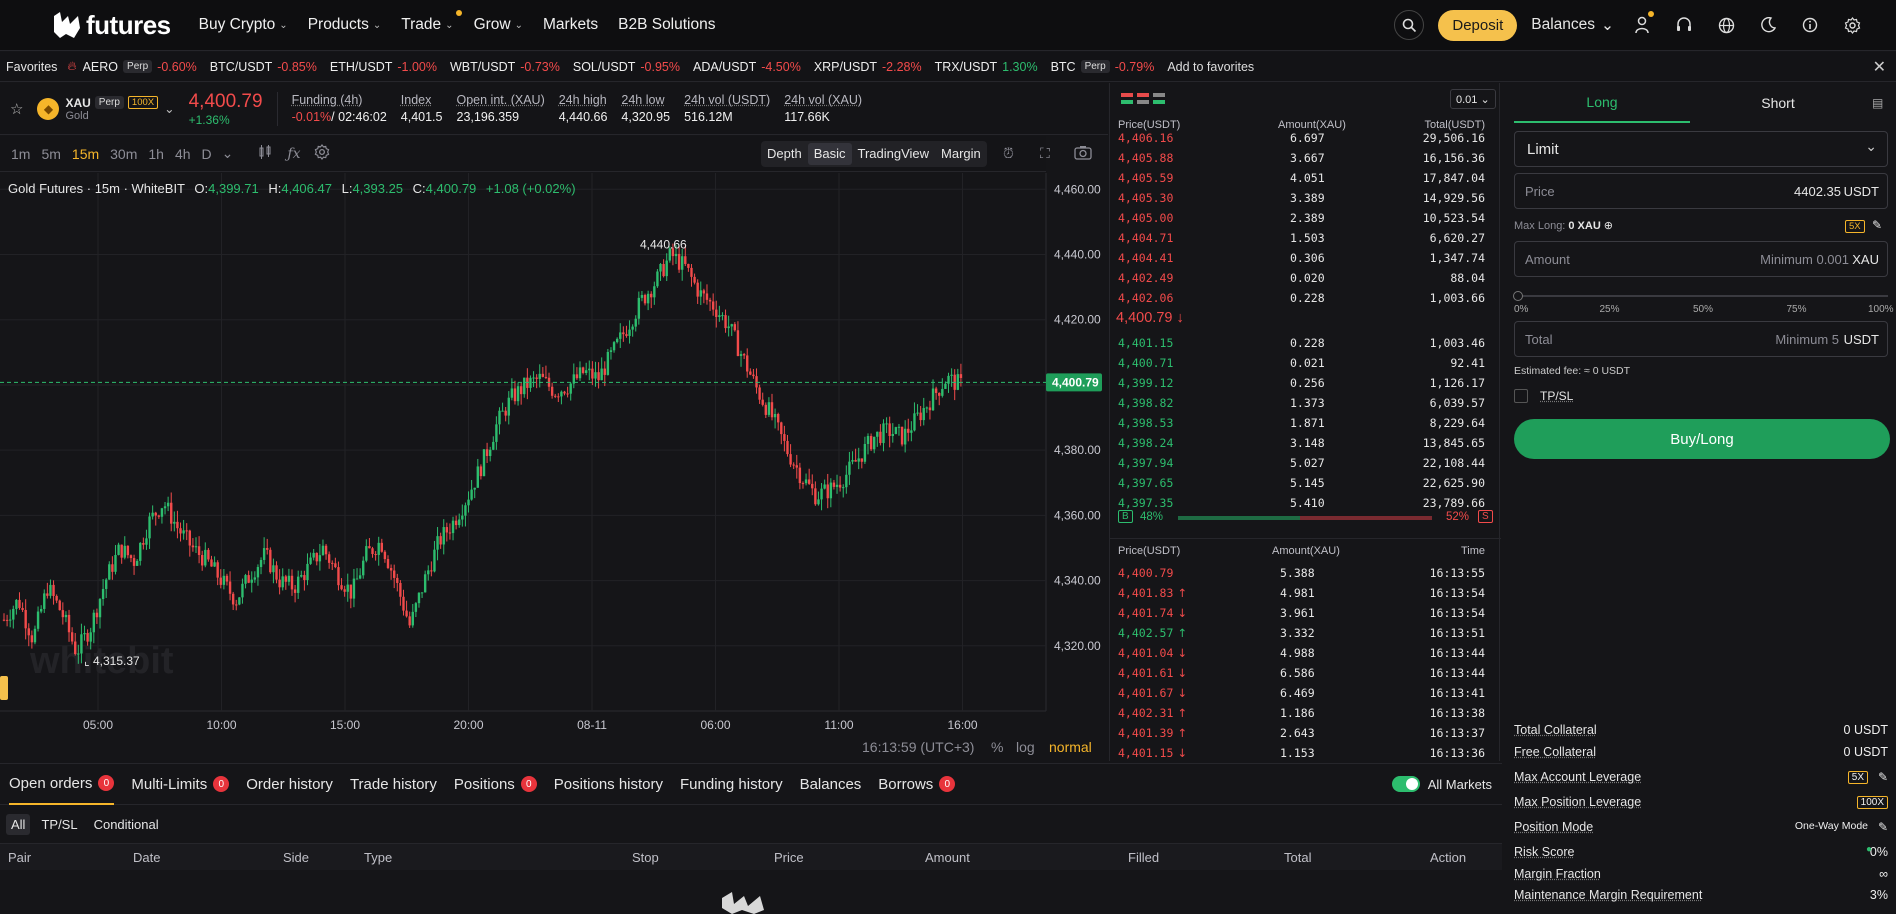  What do you see at coordinates (784, 154) in the screenshot?
I see `view-tab-depth: Depth` at bounding box center [784, 154].